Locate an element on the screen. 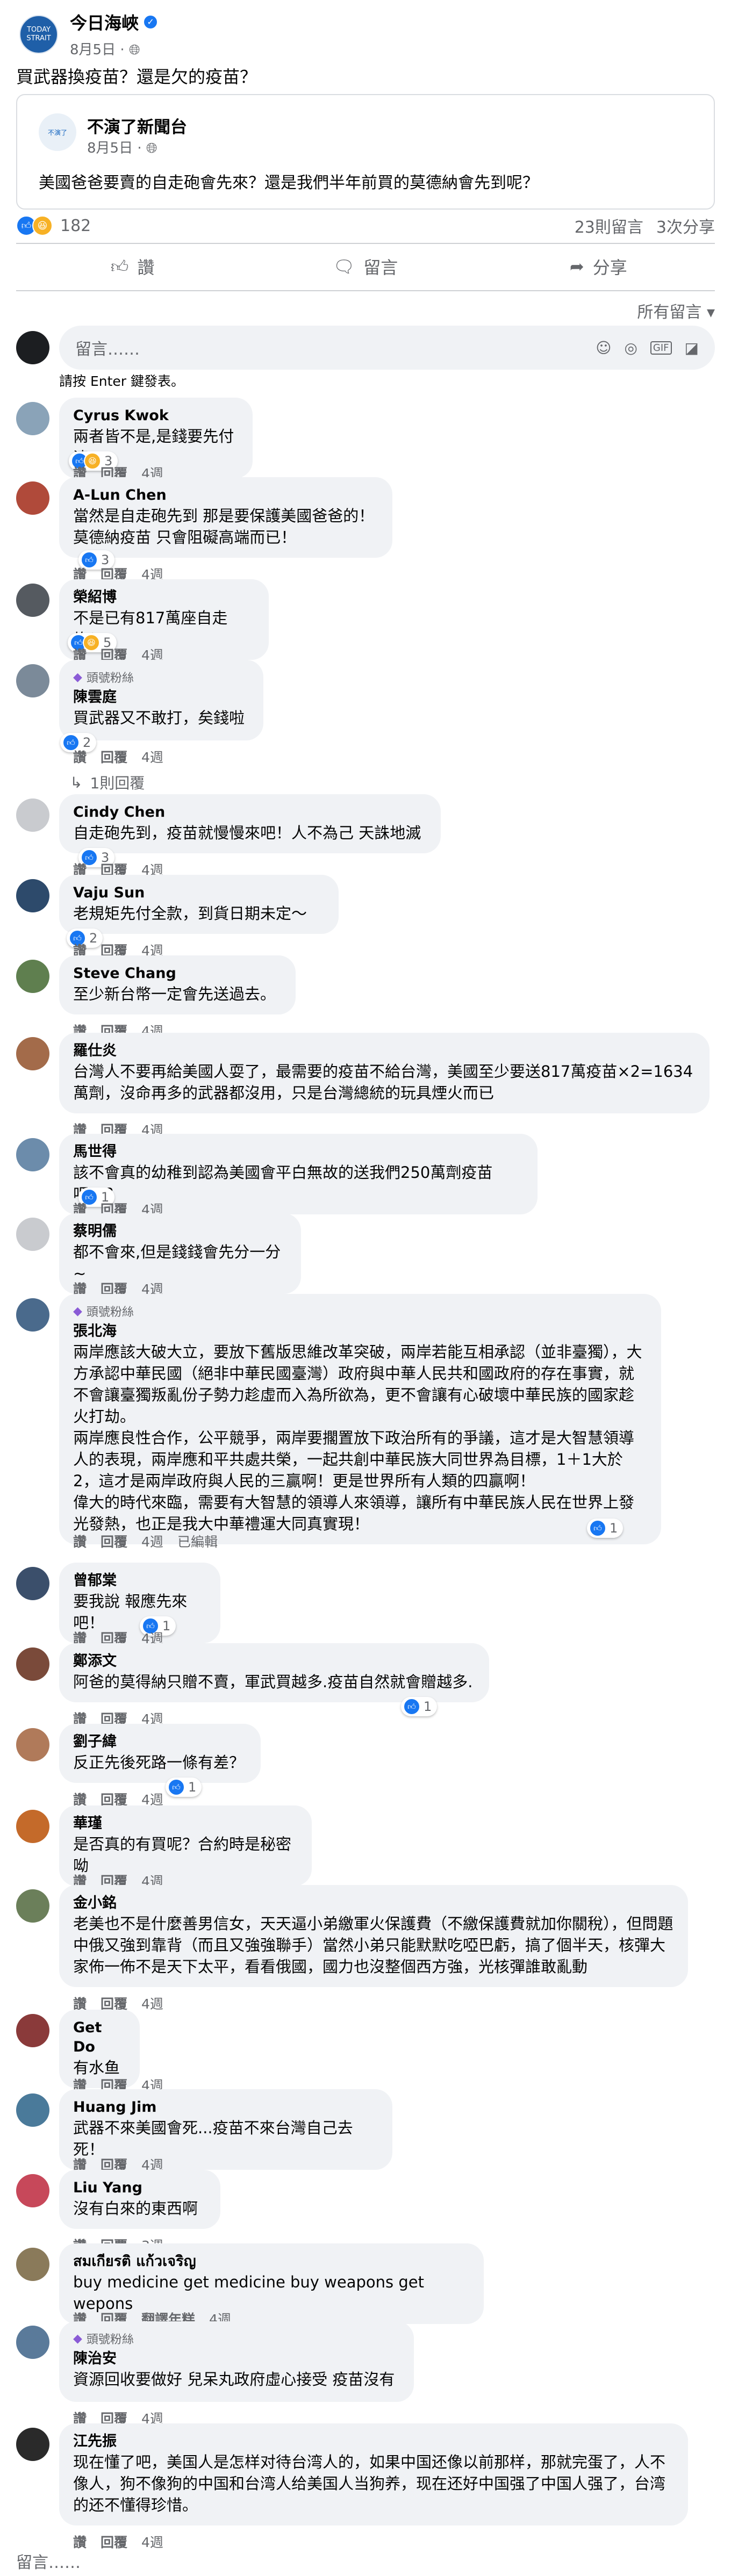 This screenshot has height=2576, width=731. comment-bubble: 鄭添文 阿爸的莫得納只贈不賣，軍武買越多.疫苗自然就會贈越多. is located at coordinates (274, 1672).